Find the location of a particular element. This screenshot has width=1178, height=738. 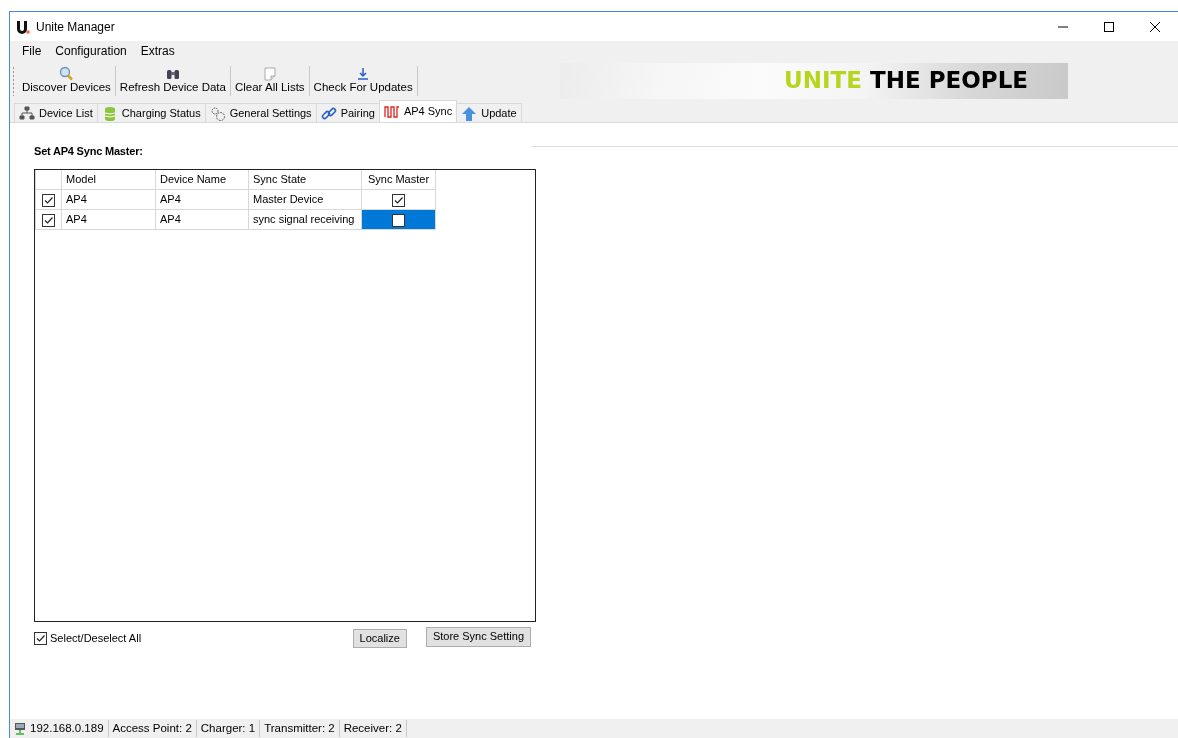

select-all-checkbox is located at coordinates (40, 638).